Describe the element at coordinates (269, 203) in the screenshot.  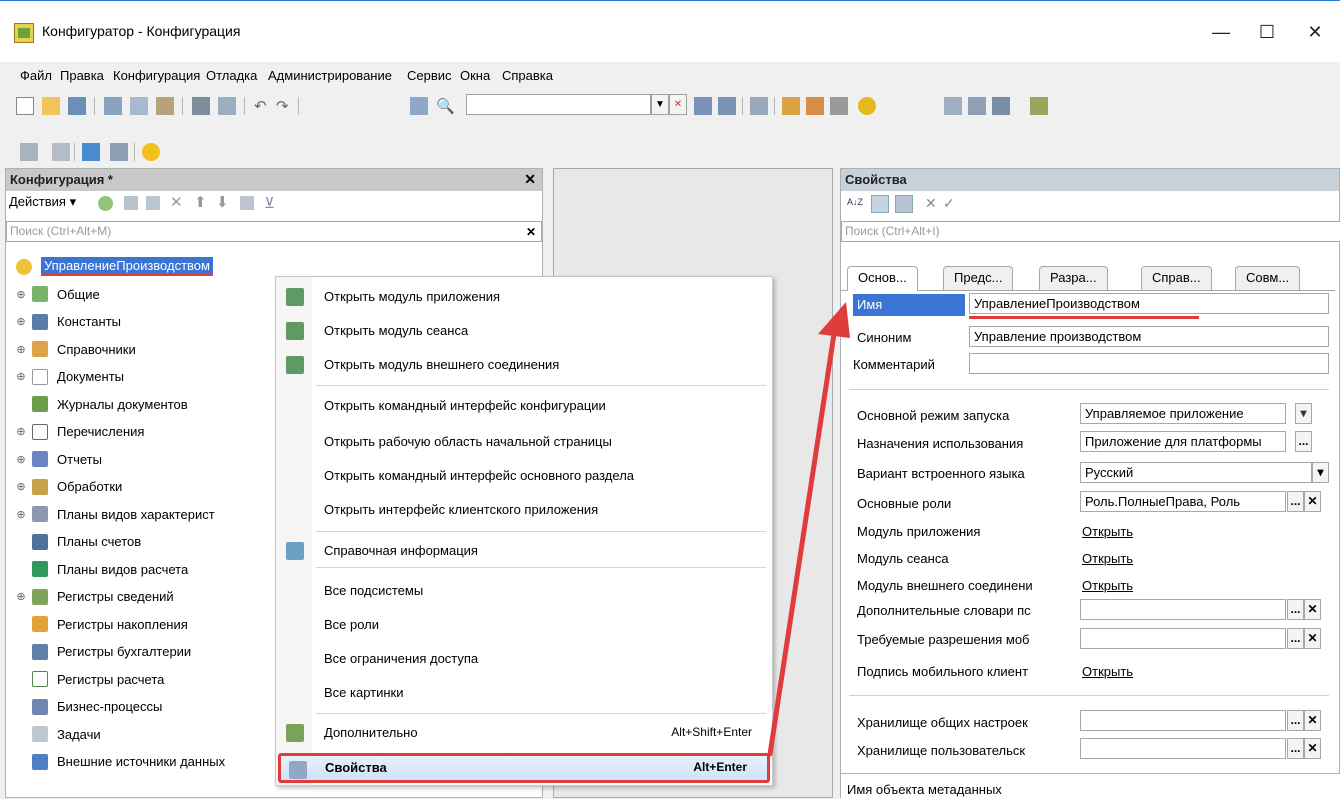
I see `filter-icon: ⊻` at that location.